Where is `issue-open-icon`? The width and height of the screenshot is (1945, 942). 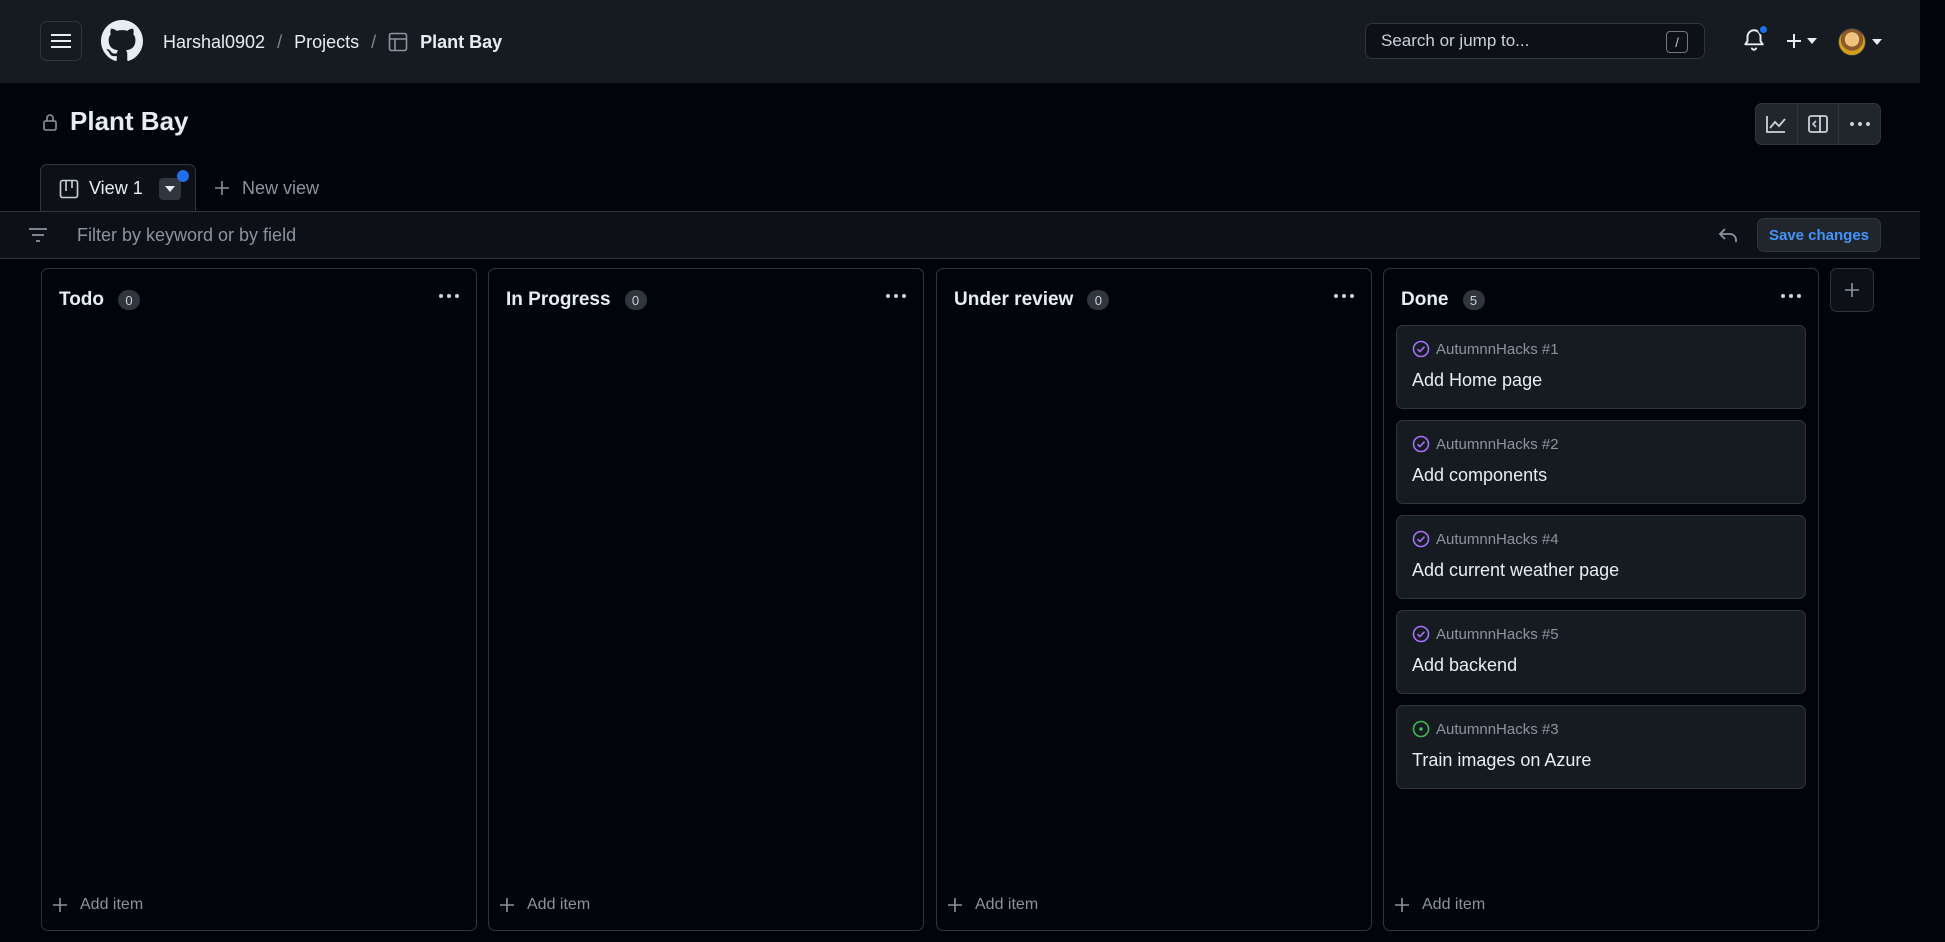 issue-open-icon is located at coordinates (1421, 729).